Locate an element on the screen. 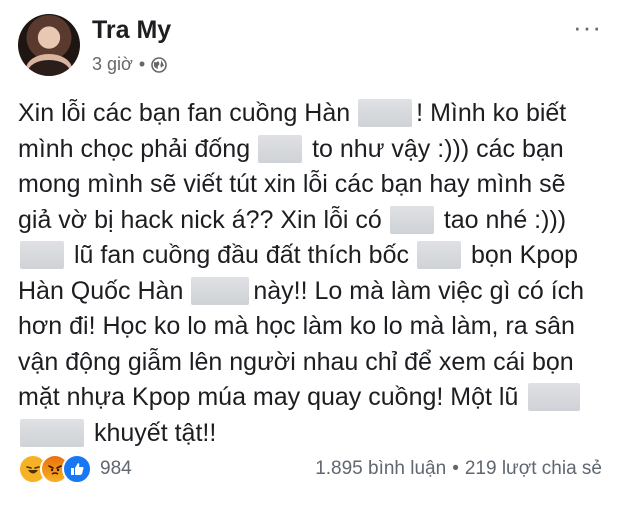 The height and width of the screenshot is (505, 620). globe-icon is located at coordinates (159, 64).